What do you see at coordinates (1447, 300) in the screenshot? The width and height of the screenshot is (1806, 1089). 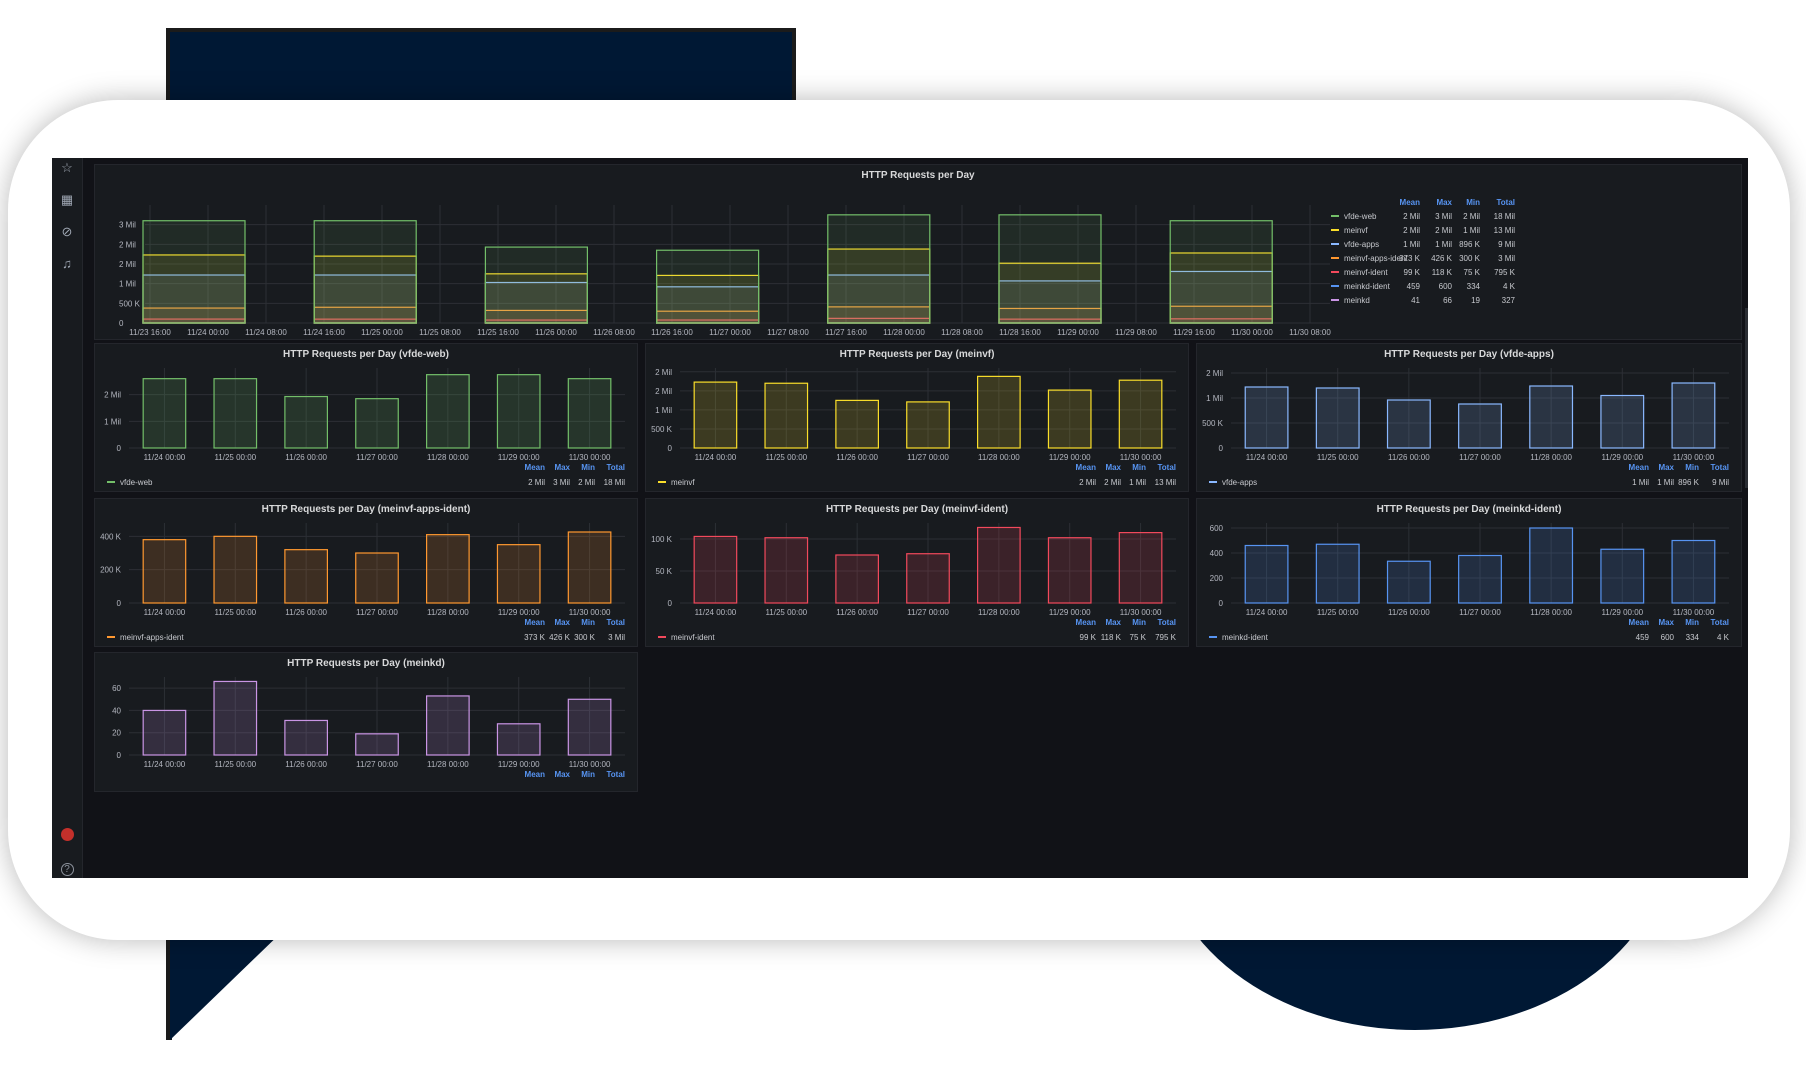 I see `legend-stat-value: 66` at bounding box center [1447, 300].